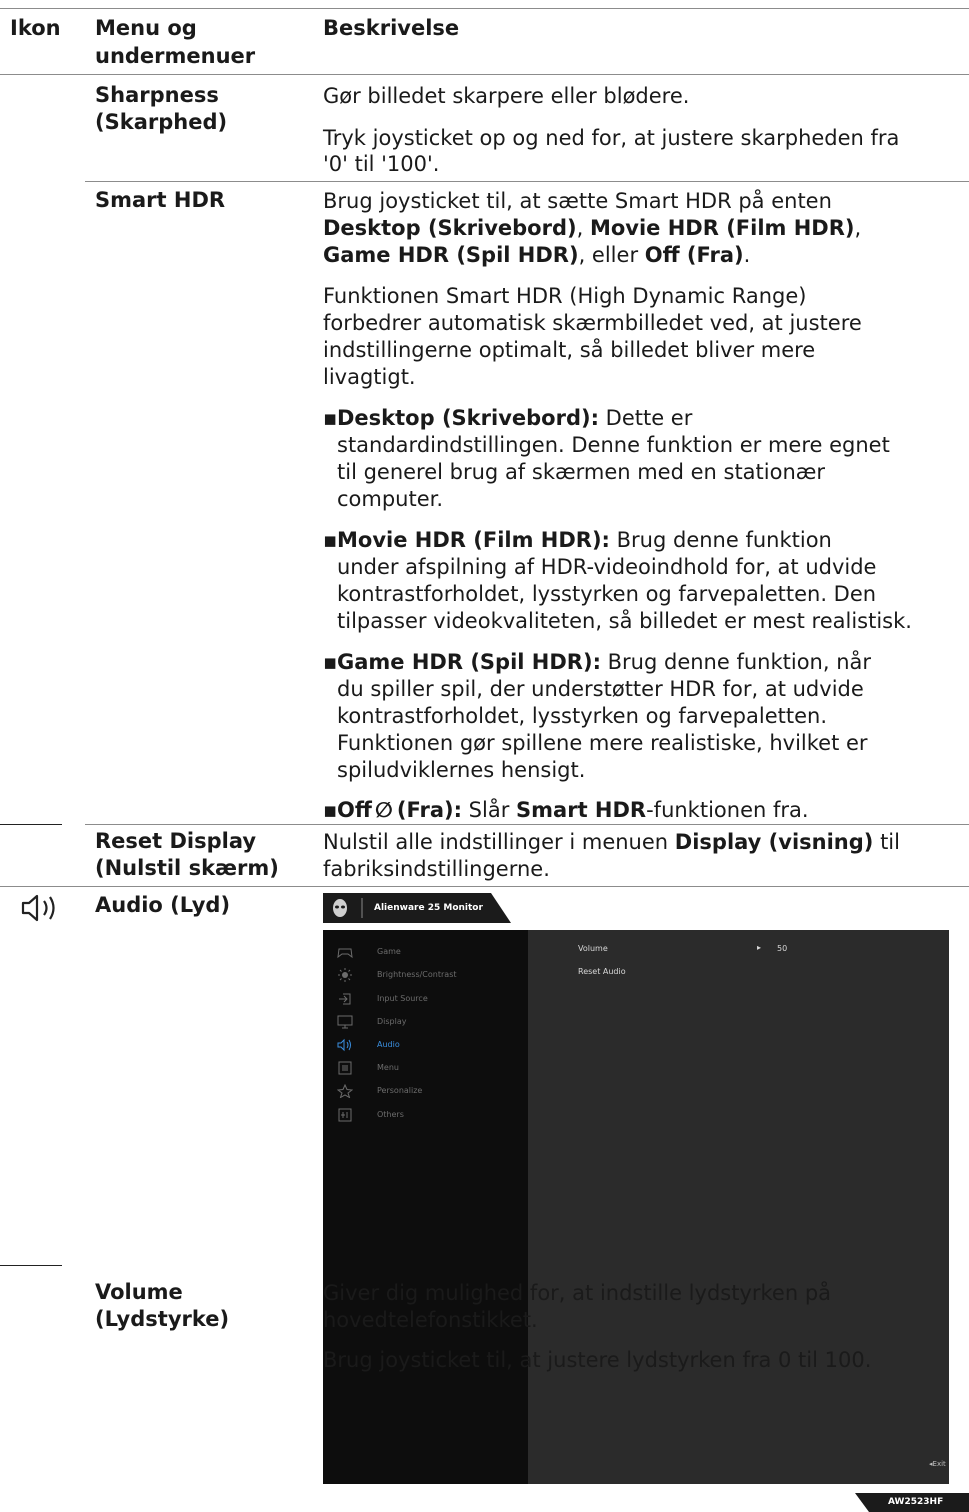  Describe the element at coordinates (527, 181) in the screenshot. I see `sharpness-rule` at that location.